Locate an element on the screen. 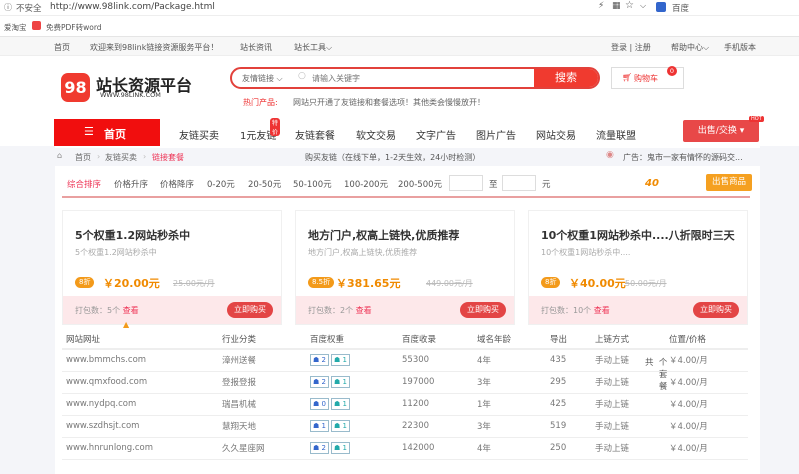  notice-text: 购买友链（在线下单，1-2天生效，24小时检测） is located at coordinates (393, 157).